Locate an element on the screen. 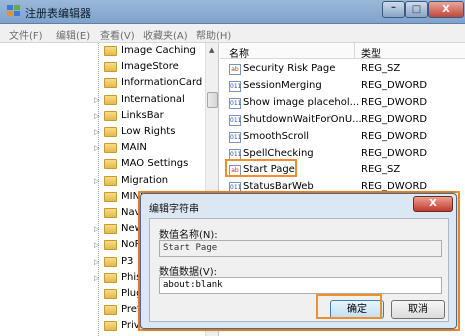  column-name-header: 名称 is located at coordinates (239, 52).